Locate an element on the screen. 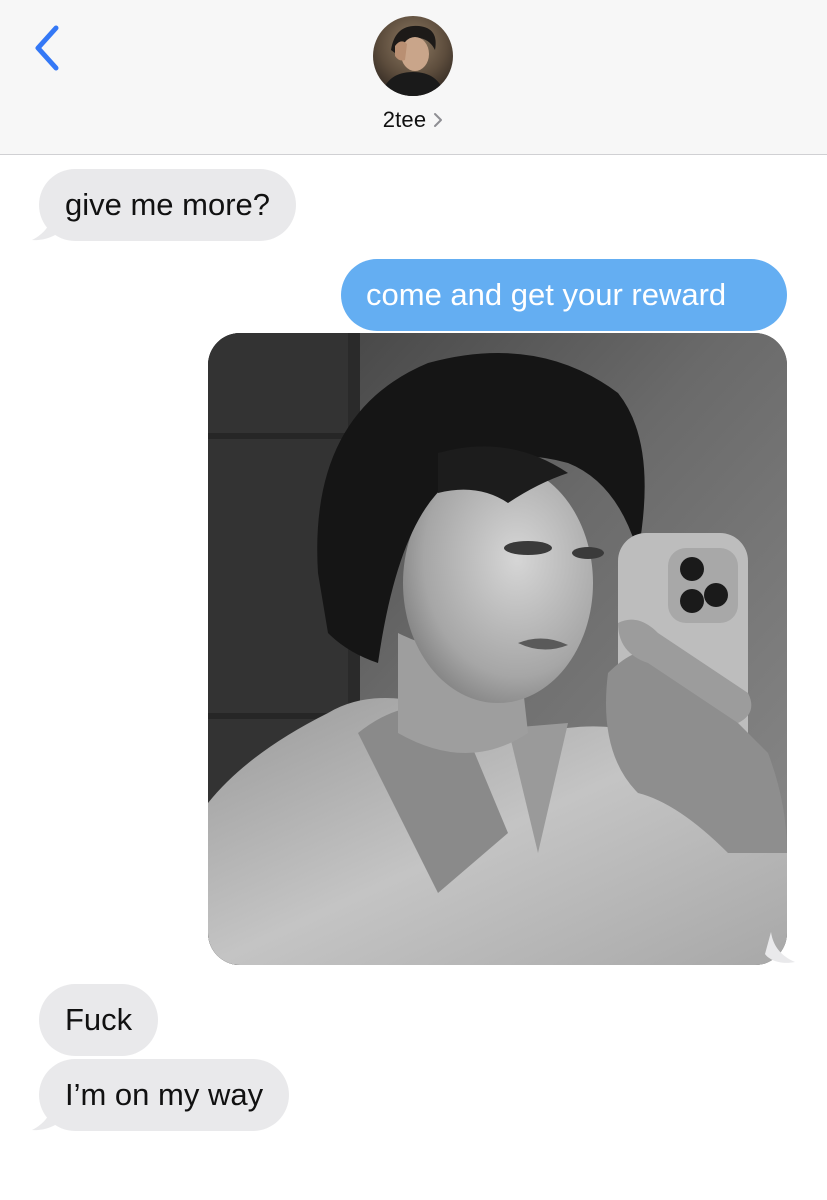 The height and width of the screenshot is (1200, 827). contact-name-row: 2tee is located at coordinates (413, 120).